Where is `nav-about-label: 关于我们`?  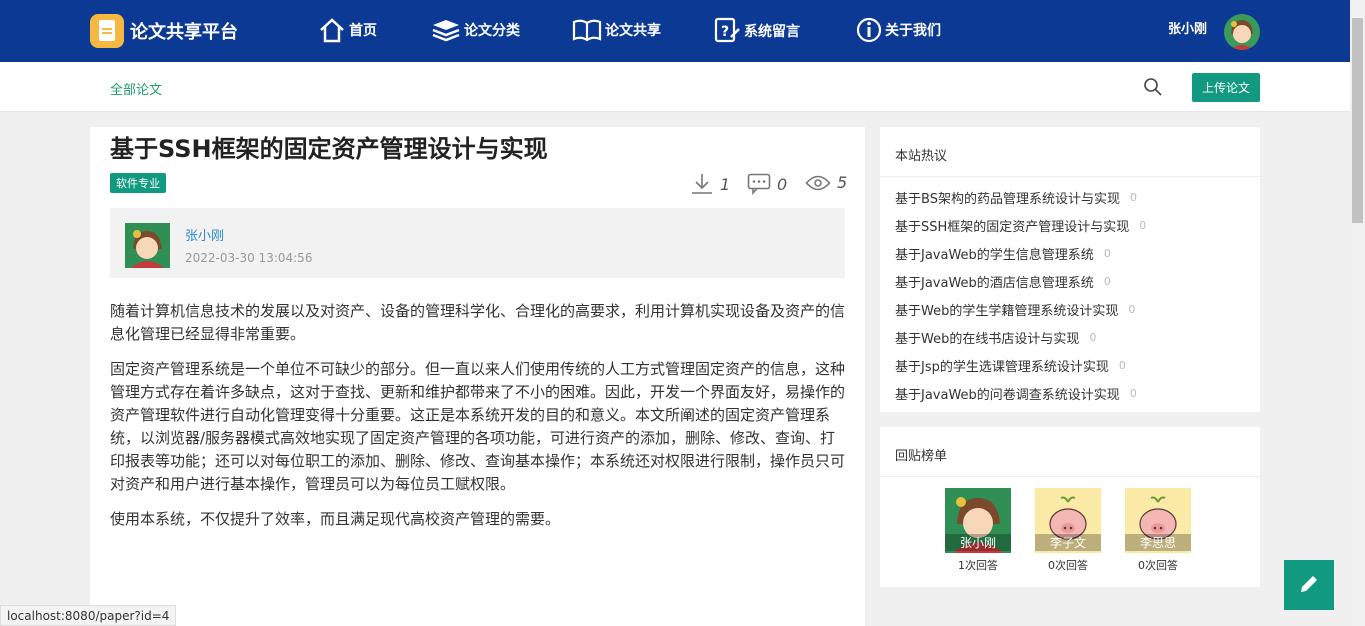 nav-about-label: 关于我们 is located at coordinates (913, 31).